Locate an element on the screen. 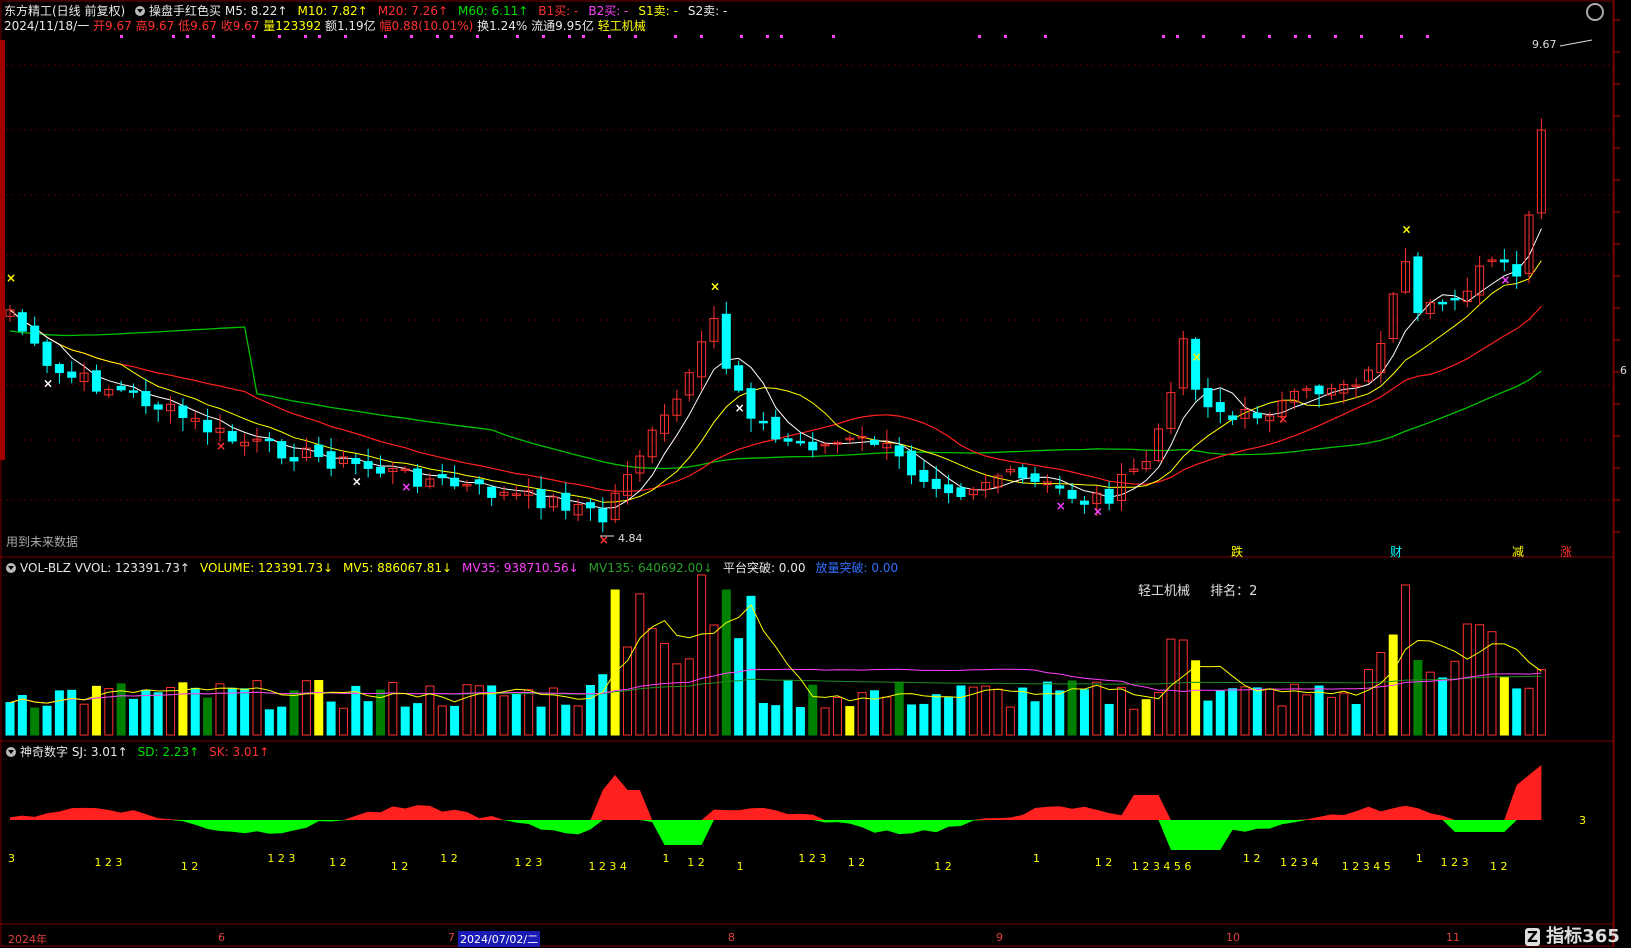 This screenshot has height=948, width=1631. sector-name: 轻工机械 is located at coordinates (622, 26).